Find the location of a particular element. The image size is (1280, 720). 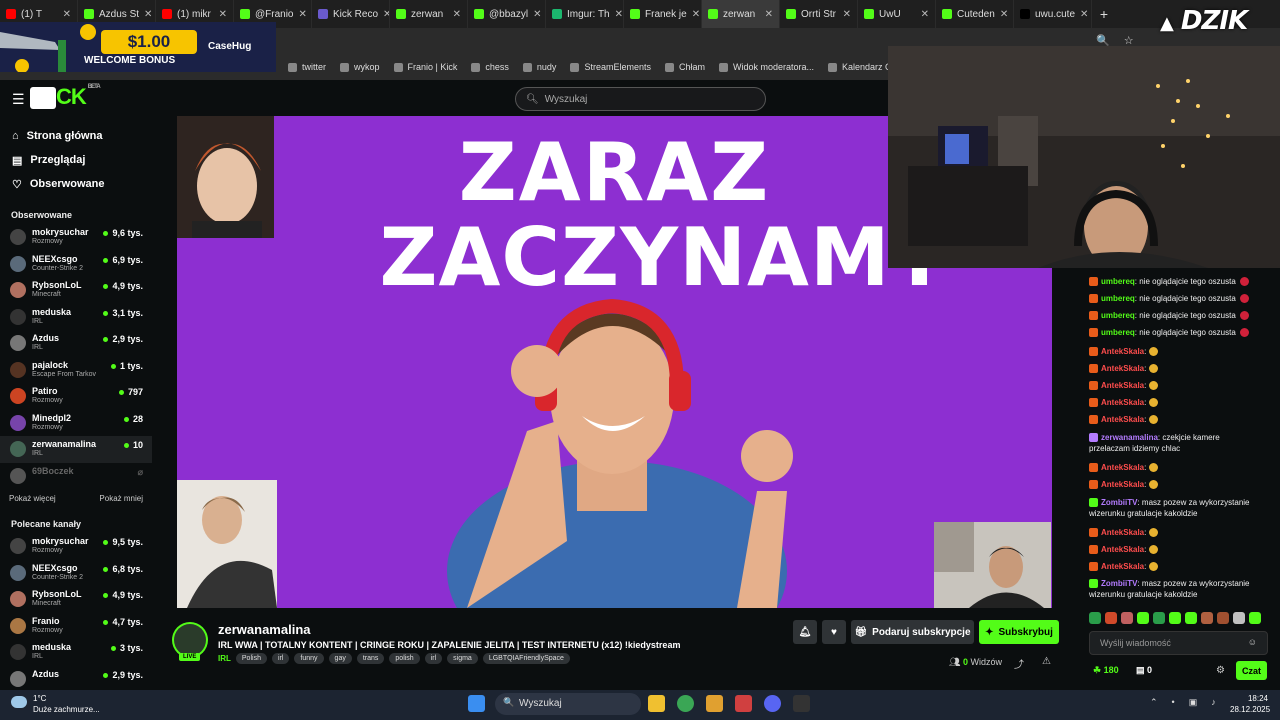

menu-icon: ☰ is located at coordinates (18, 99).